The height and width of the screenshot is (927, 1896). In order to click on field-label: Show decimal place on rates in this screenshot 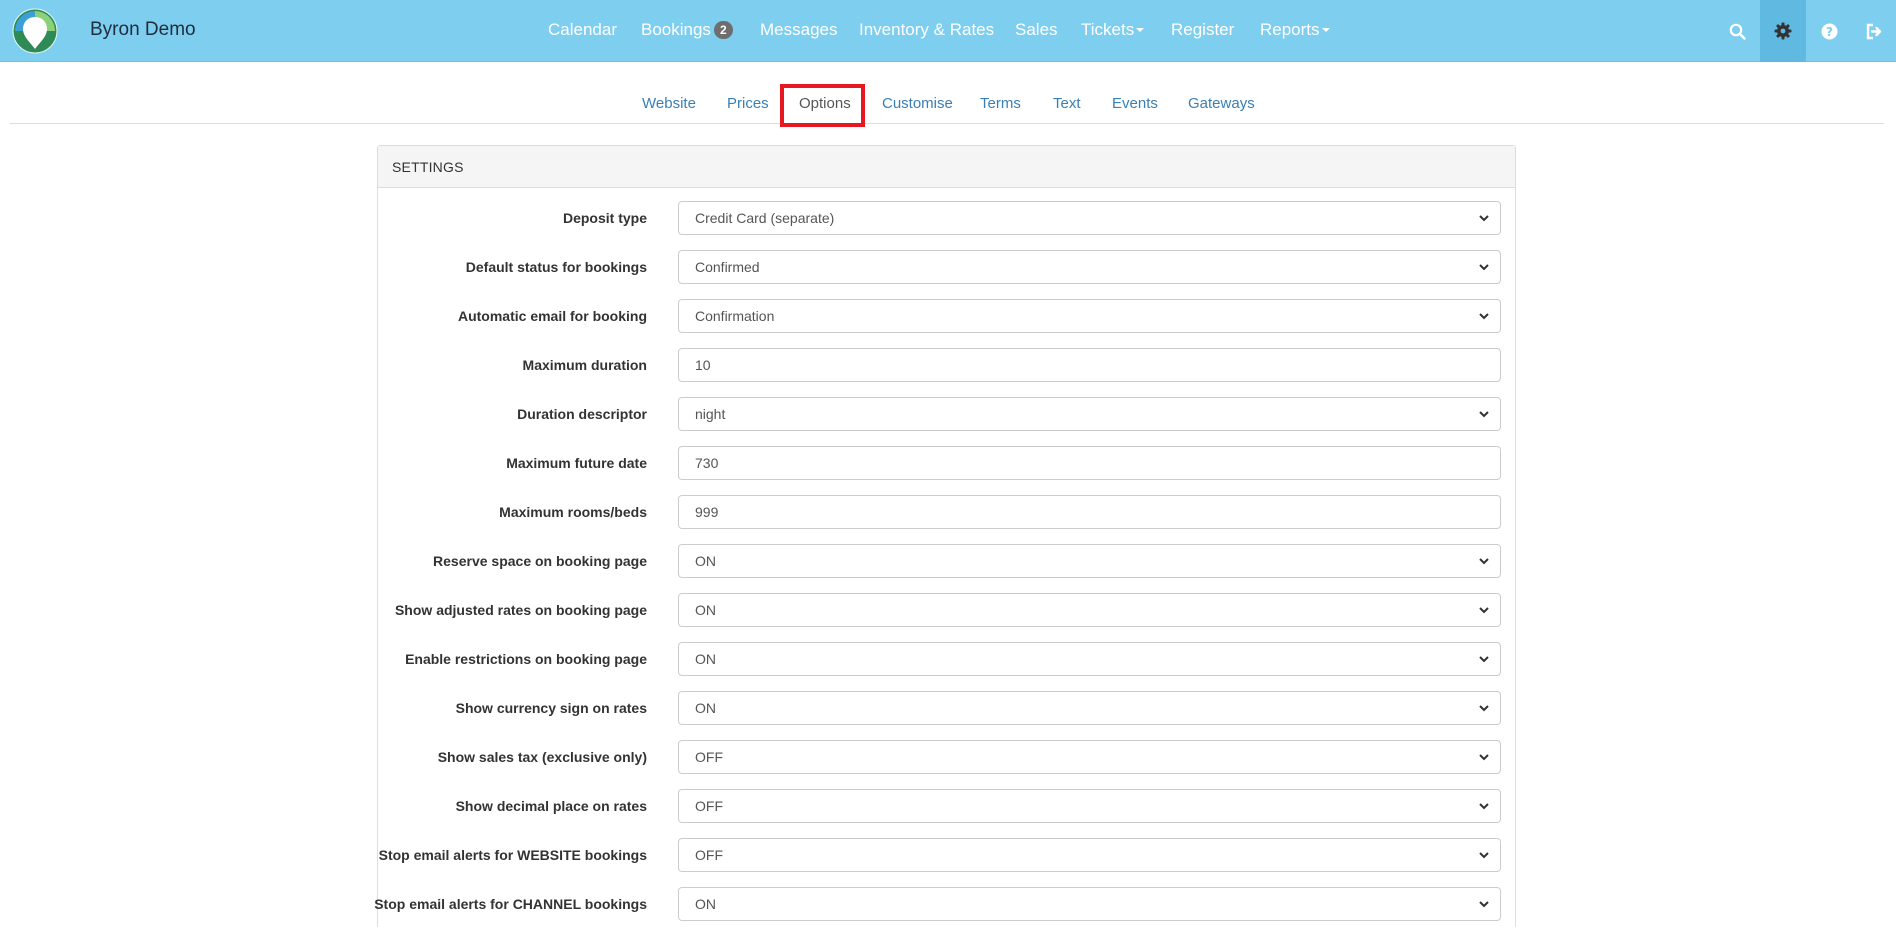, I will do `click(551, 806)`.